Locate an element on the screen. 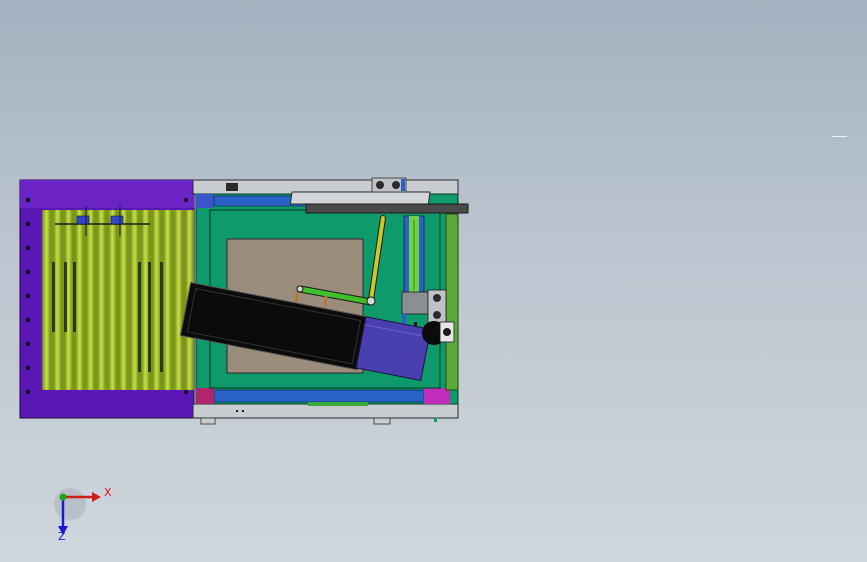 The height and width of the screenshot is (562, 867). axis-x-label: X is located at coordinates (108, 492).